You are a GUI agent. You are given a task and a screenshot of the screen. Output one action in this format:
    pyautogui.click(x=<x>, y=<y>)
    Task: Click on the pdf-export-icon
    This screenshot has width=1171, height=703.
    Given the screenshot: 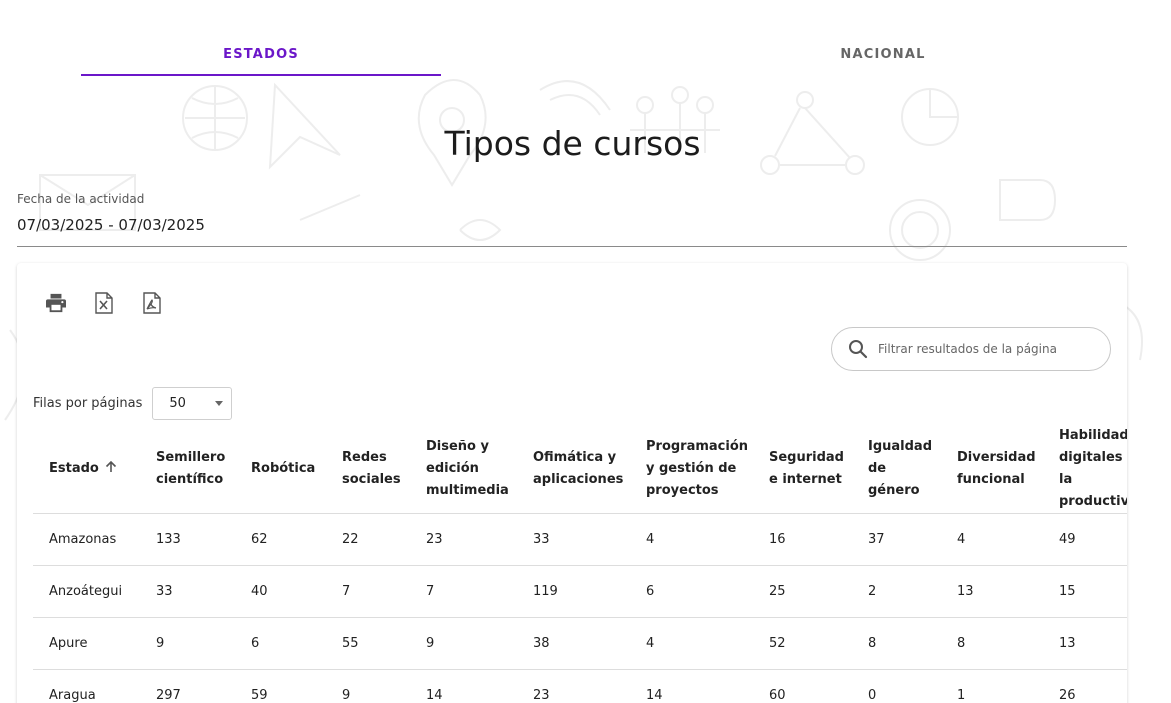 What is the action you would take?
    pyautogui.click(x=152, y=303)
    